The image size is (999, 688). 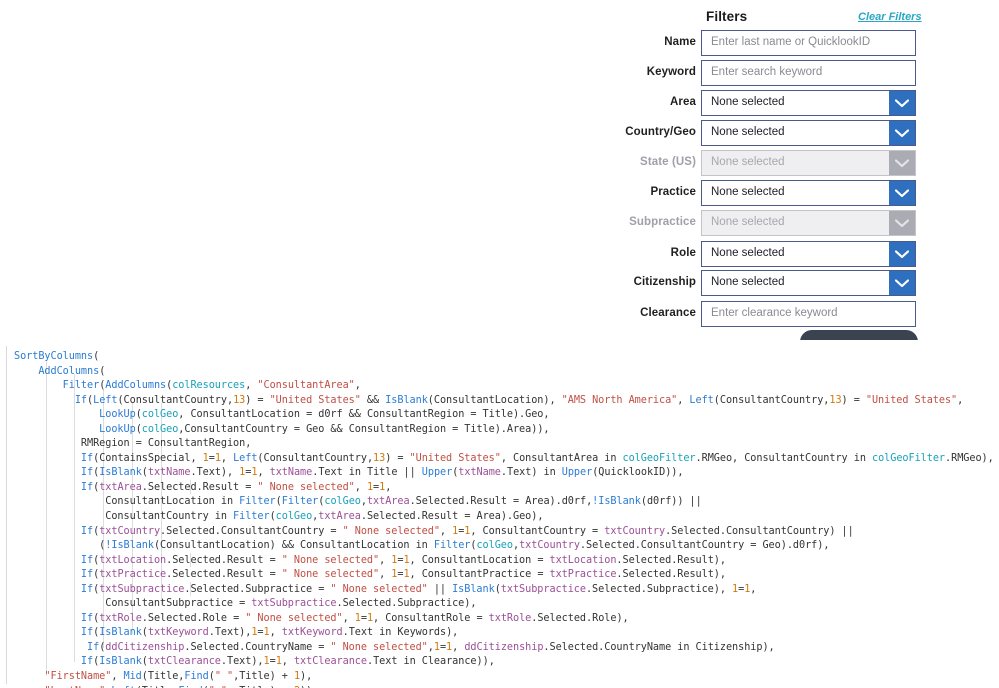 What do you see at coordinates (809, 20) in the screenshot?
I see `filters-header: Filters Clear Filters` at bounding box center [809, 20].